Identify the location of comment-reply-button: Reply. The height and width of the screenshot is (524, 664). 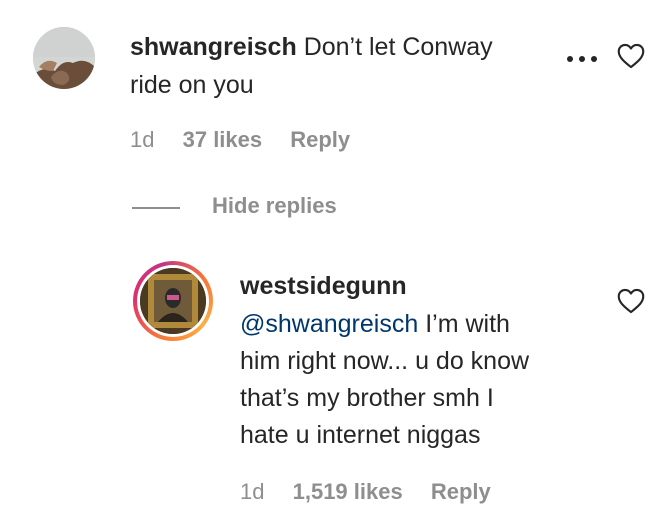
(320, 140).